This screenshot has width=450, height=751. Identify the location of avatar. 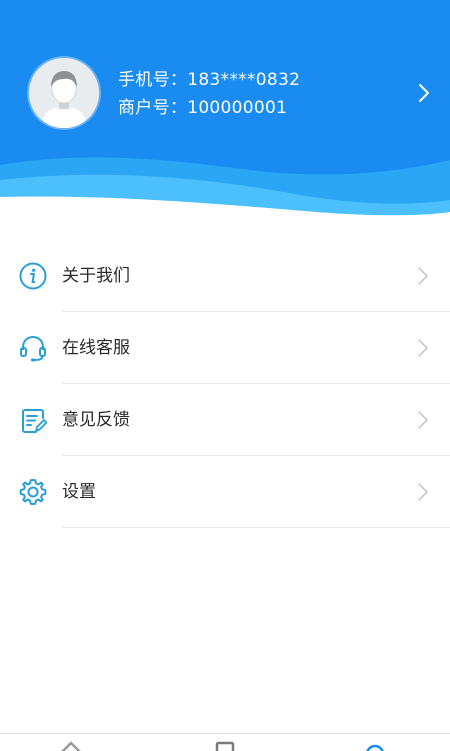
(64, 93).